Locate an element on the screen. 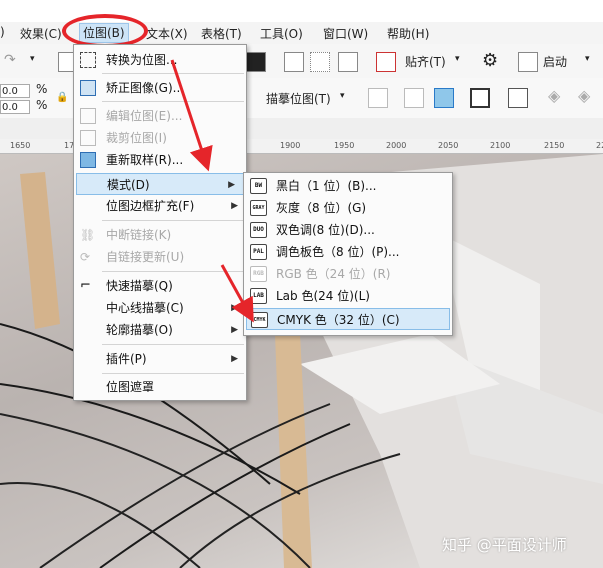  menu-item-break-link: ⛓ 中断链接(K) is located at coordinates (160, 235).